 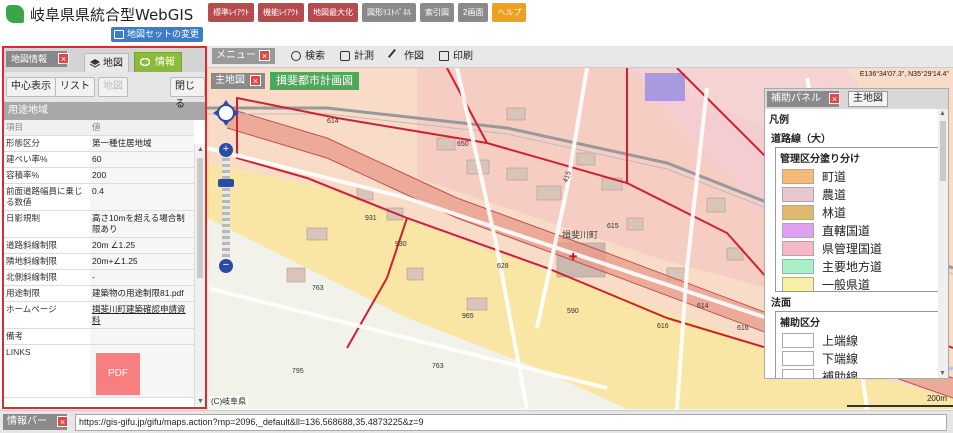 I want to click on legend-label: 主要地方道, so click(x=852, y=266).